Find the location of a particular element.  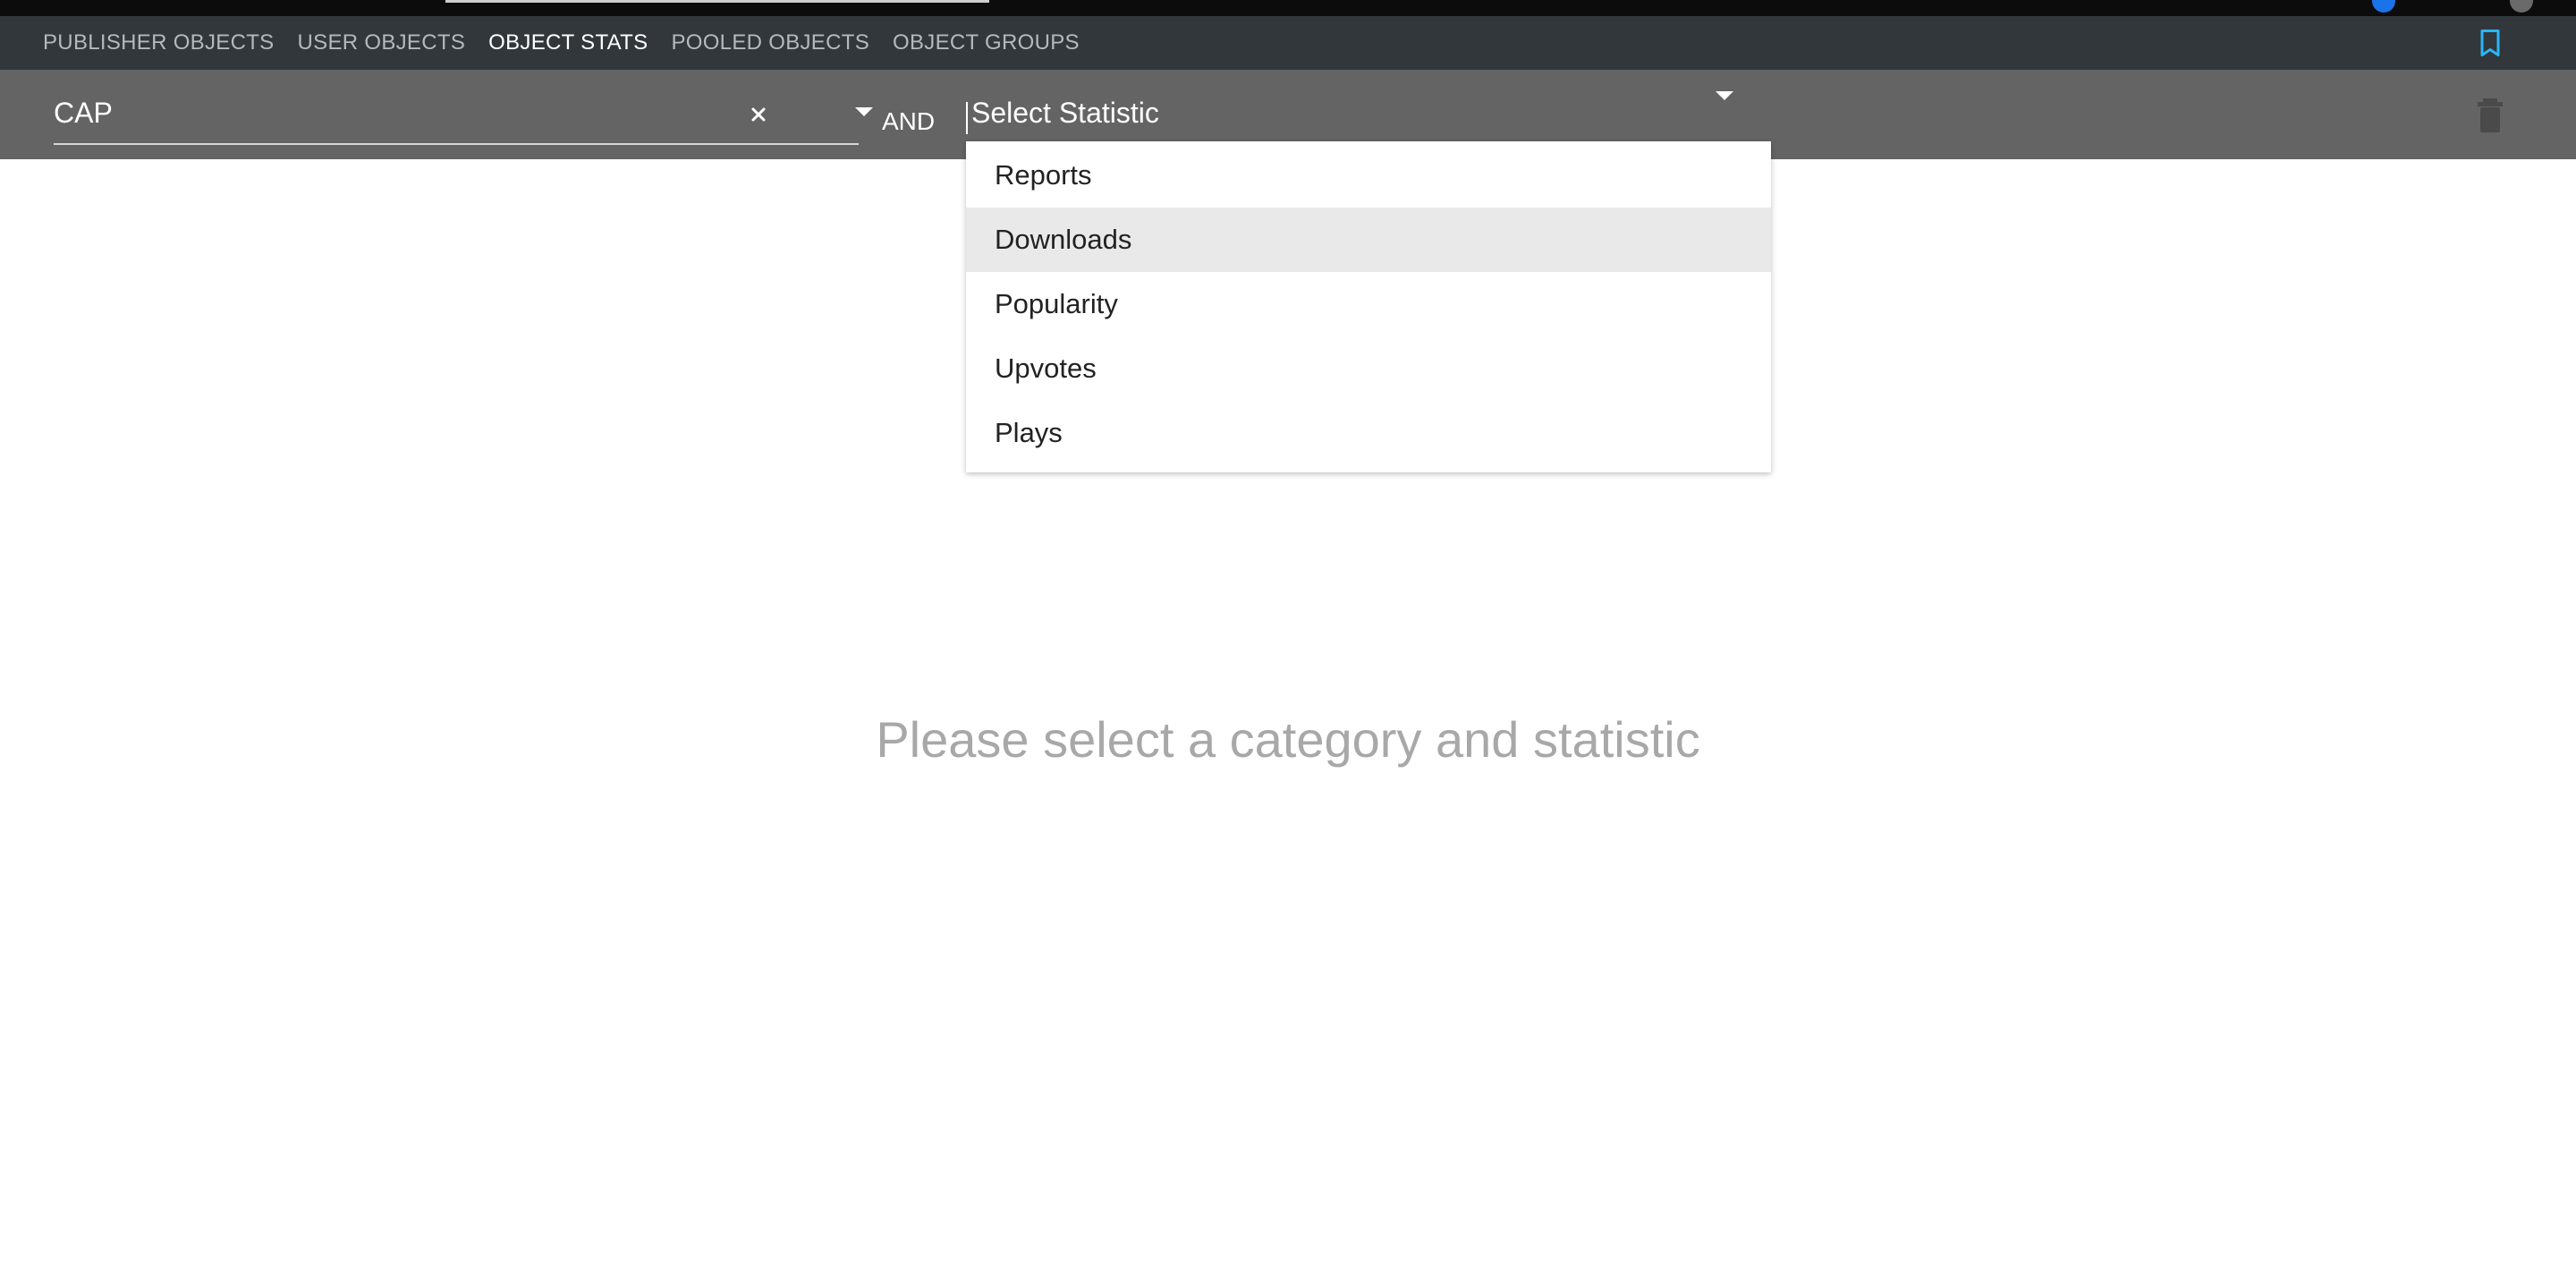

dropdown-option-plays: Plays is located at coordinates (1368, 433).